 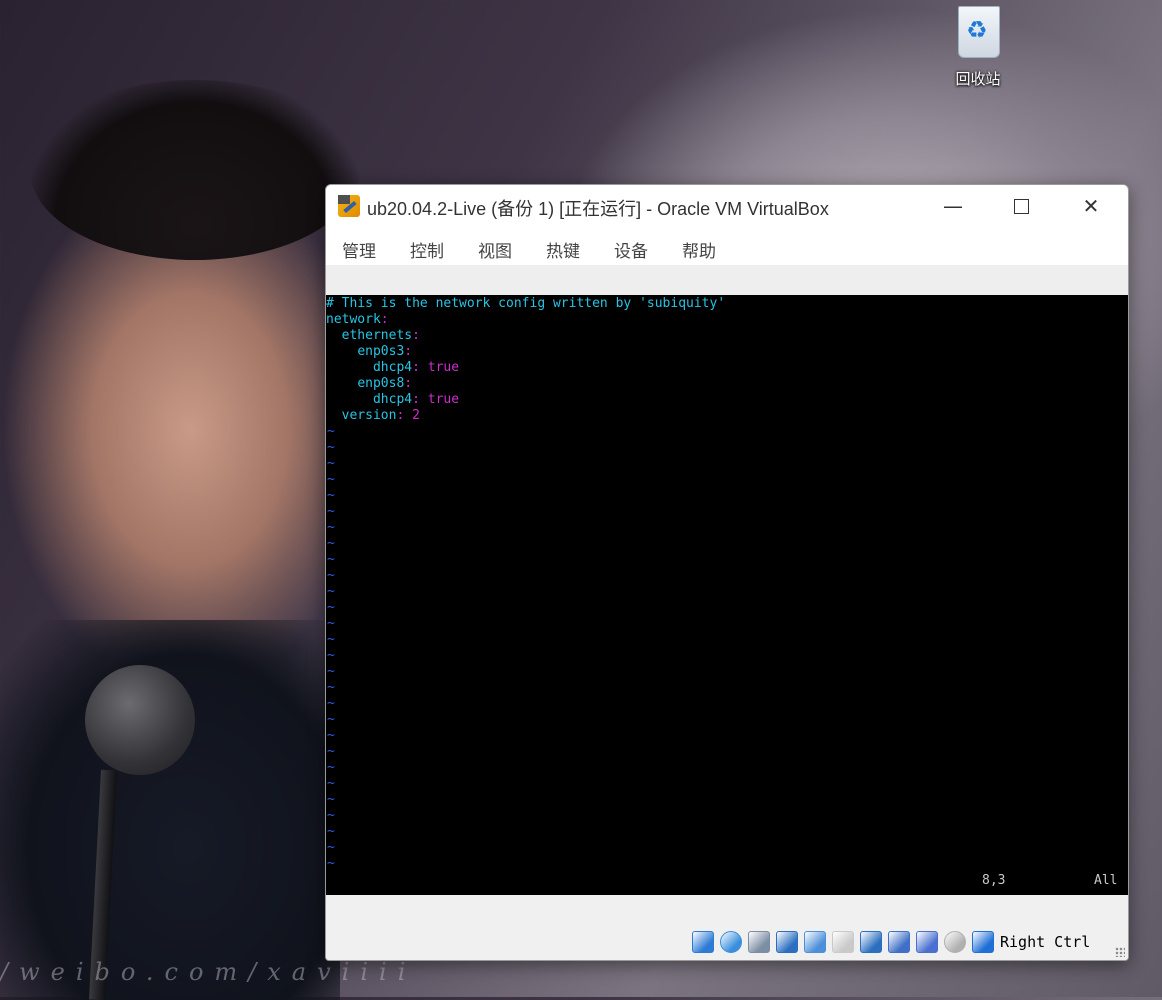 What do you see at coordinates (1045, 942) in the screenshot?
I see `host-key-label: Right Ctrl` at bounding box center [1045, 942].